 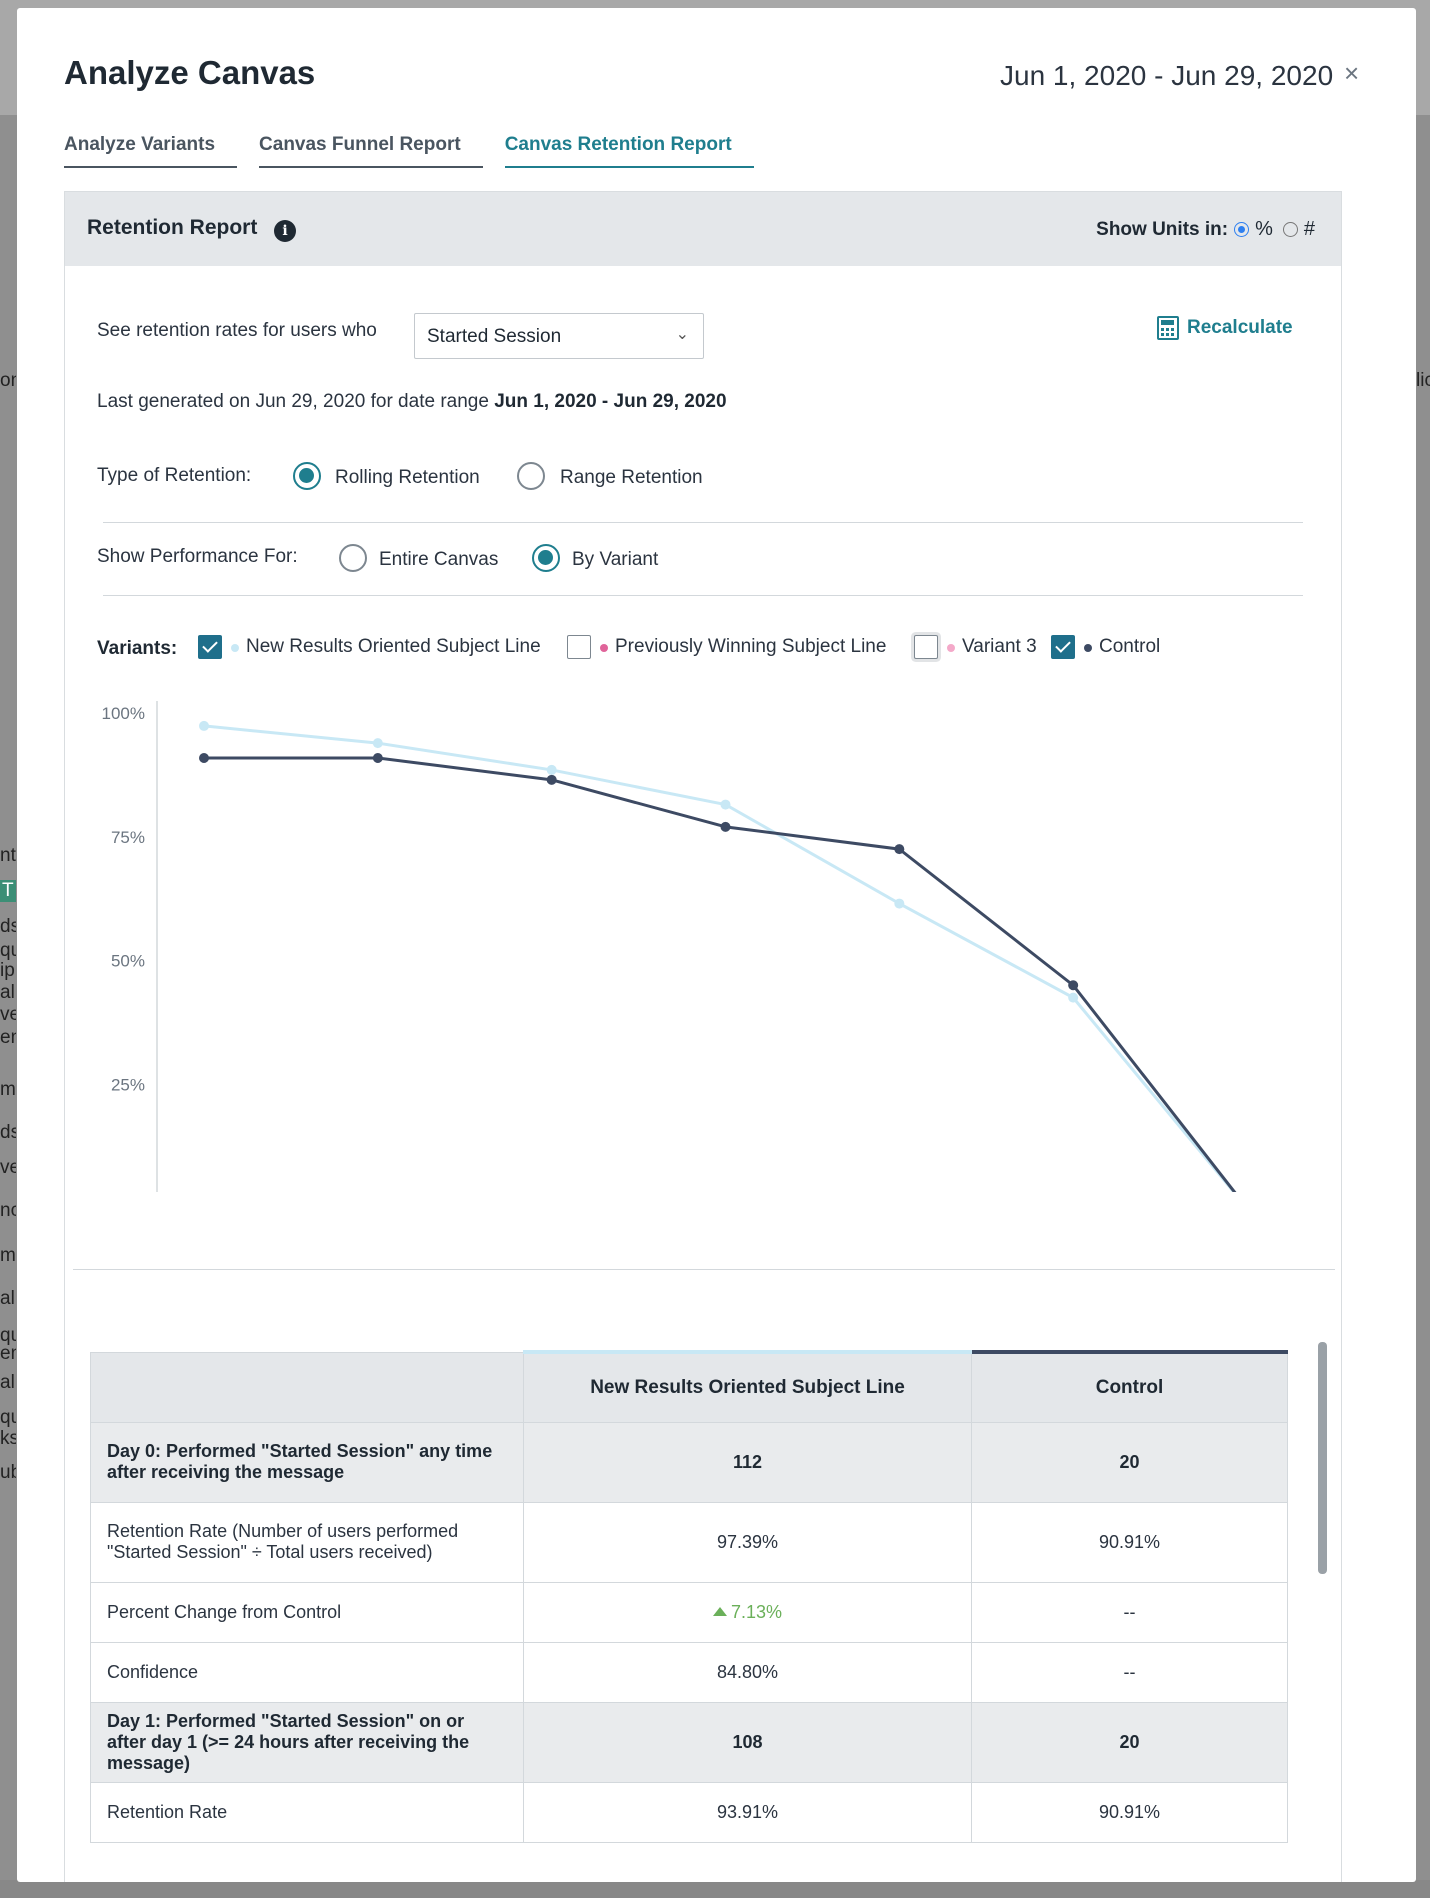 I want to click on date-range: Jun 1, 2020 - Jun 29, 2020, so click(x=1167, y=75).